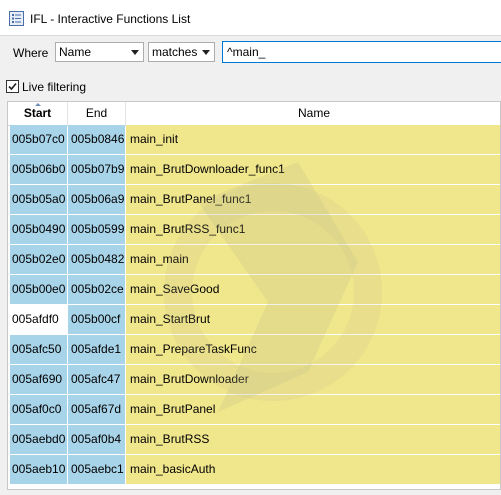  Describe the element at coordinates (313, 169) in the screenshot. I see `cell-function-name: main_BrutDownloader_func1` at that location.